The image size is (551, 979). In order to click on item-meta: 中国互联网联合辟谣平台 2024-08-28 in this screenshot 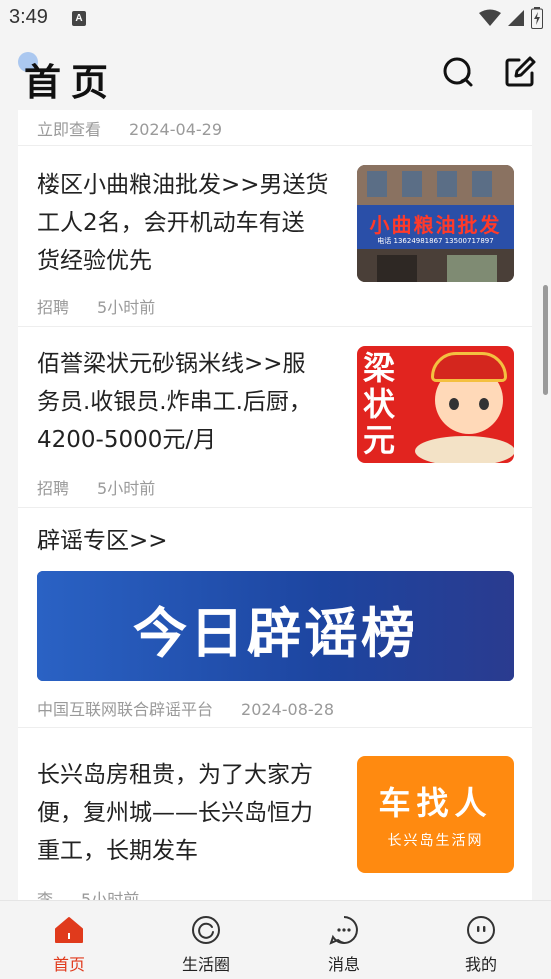, I will do `click(185, 708)`.